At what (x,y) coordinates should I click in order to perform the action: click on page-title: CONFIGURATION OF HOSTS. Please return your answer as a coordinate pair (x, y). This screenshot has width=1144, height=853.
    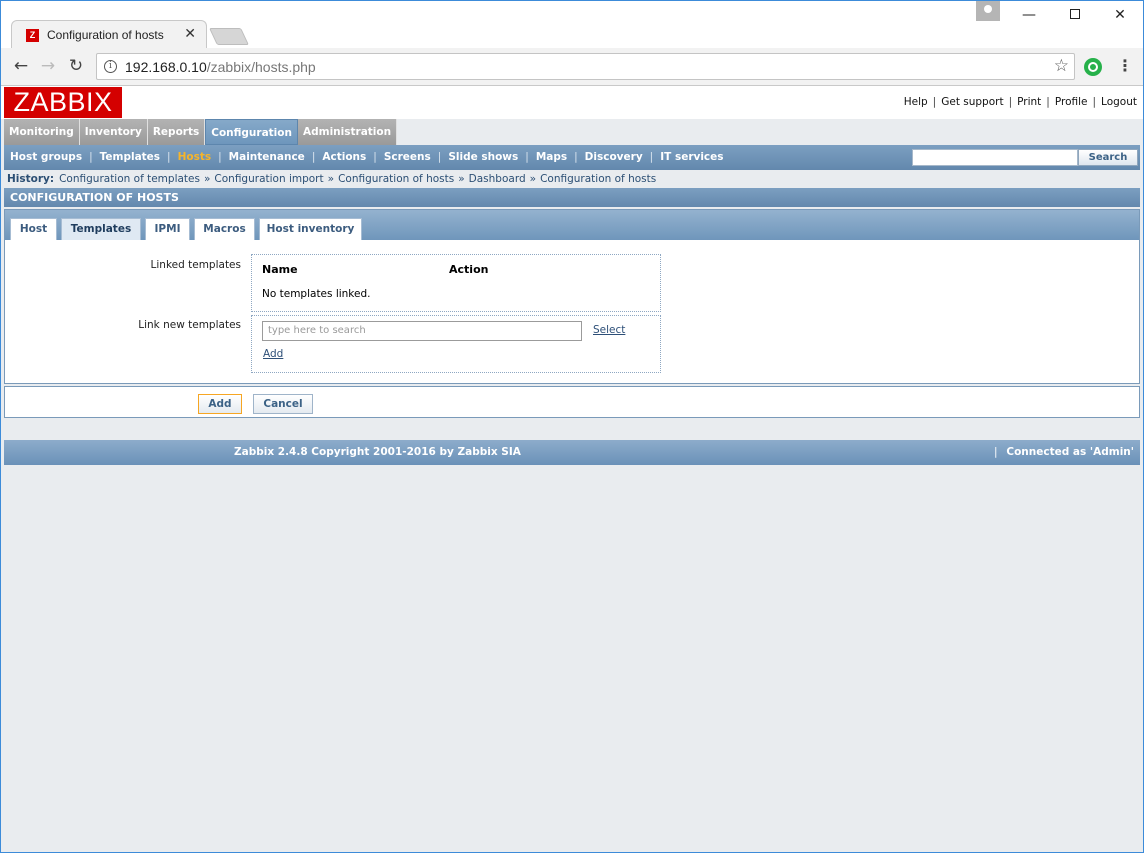
    Looking at the image, I should click on (572, 197).